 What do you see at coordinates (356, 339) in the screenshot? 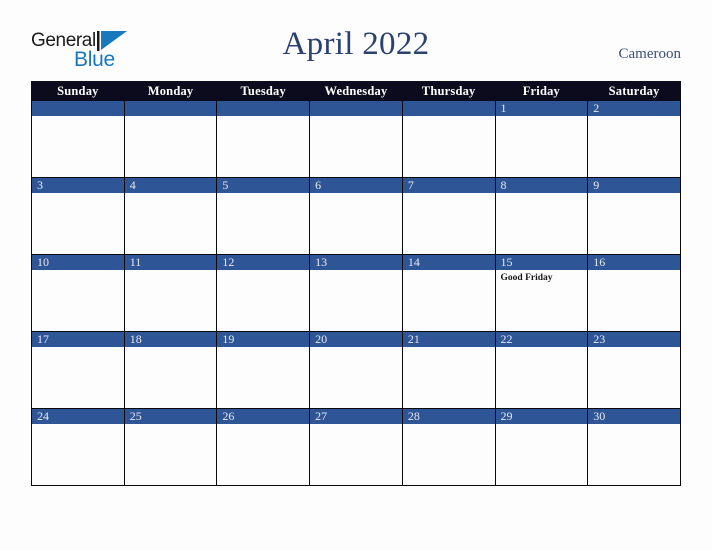
I see `day-number: 20` at bounding box center [356, 339].